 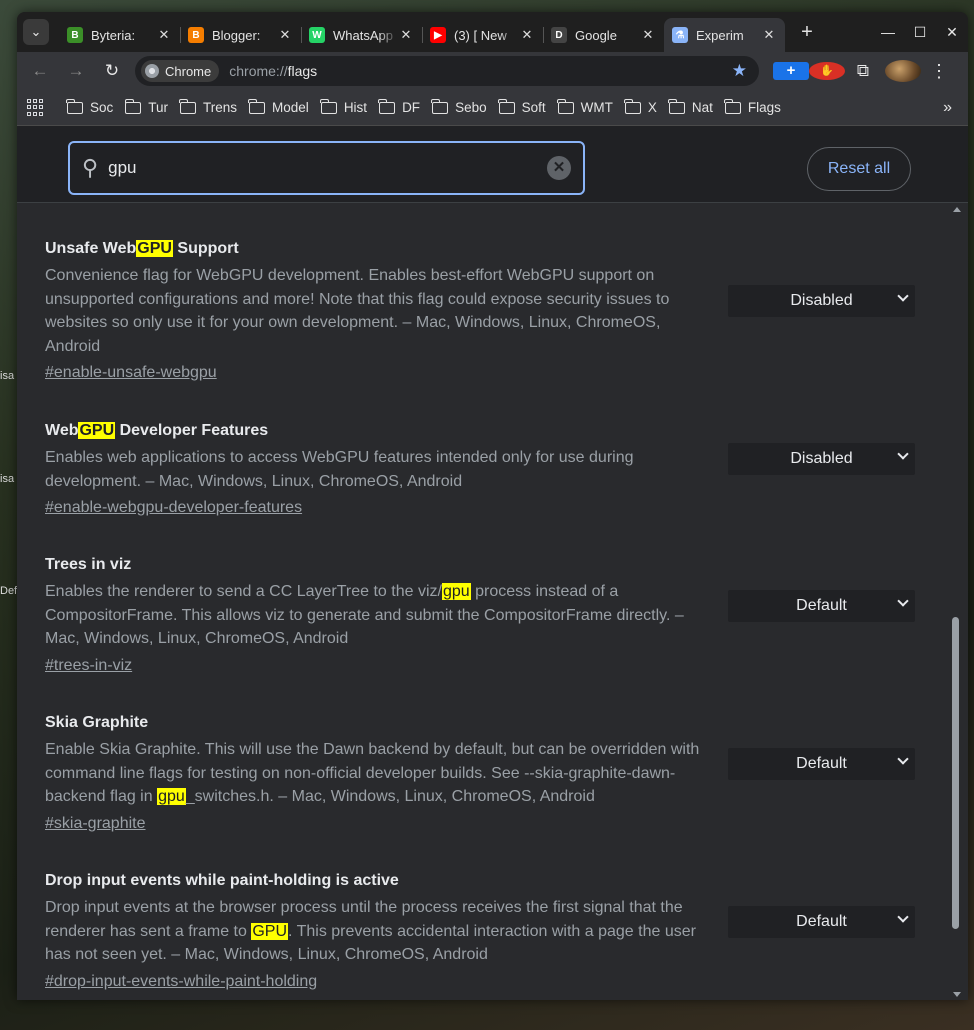 What do you see at coordinates (131, 373) in the screenshot?
I see `flag-link: #enable-unsafe-webgpu` at bounding box center [131, 373].